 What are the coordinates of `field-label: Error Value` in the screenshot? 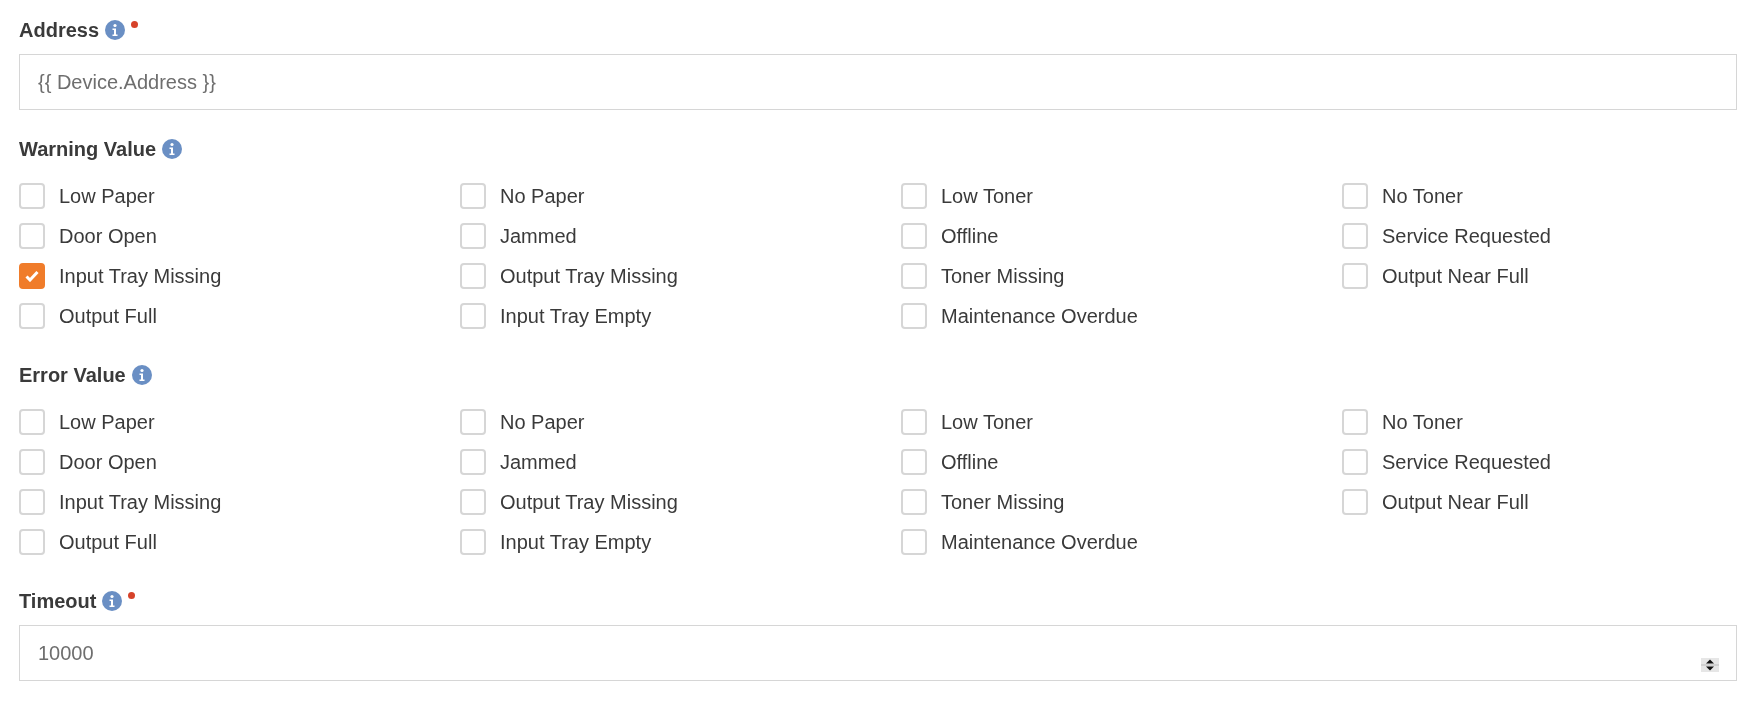 It's located at (72, 375).